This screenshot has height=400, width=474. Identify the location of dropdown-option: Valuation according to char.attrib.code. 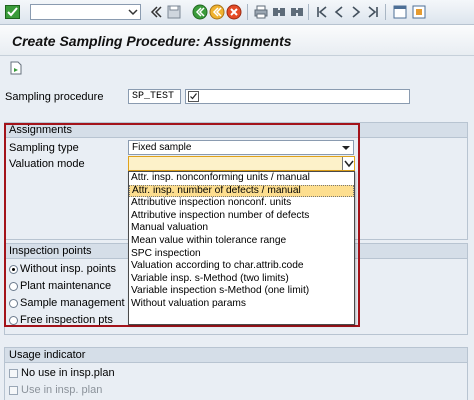
(241, 266).